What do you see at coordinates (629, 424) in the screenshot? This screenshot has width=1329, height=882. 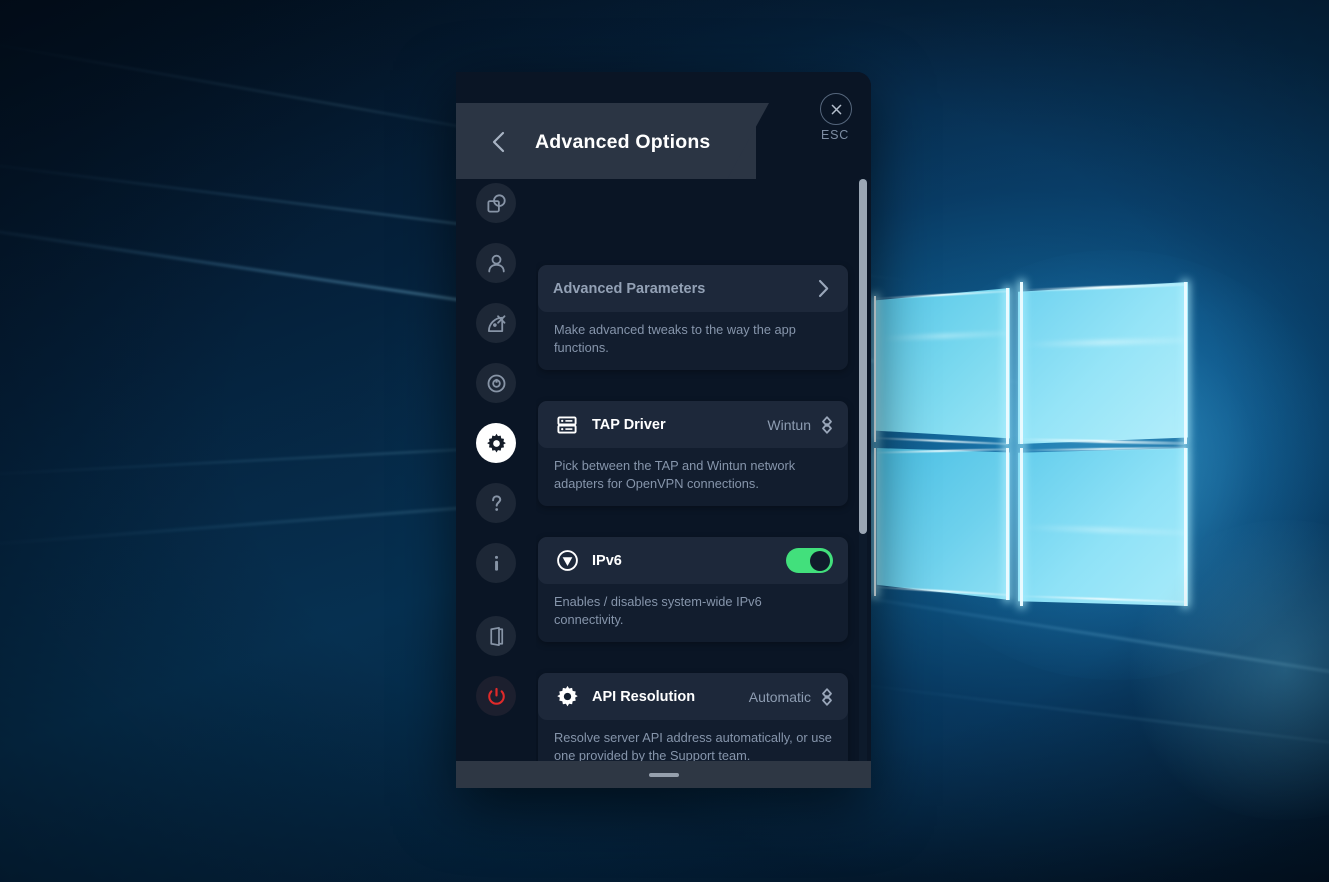 I see `setting-title: TAP Driver` at bounding box center [629, 424].